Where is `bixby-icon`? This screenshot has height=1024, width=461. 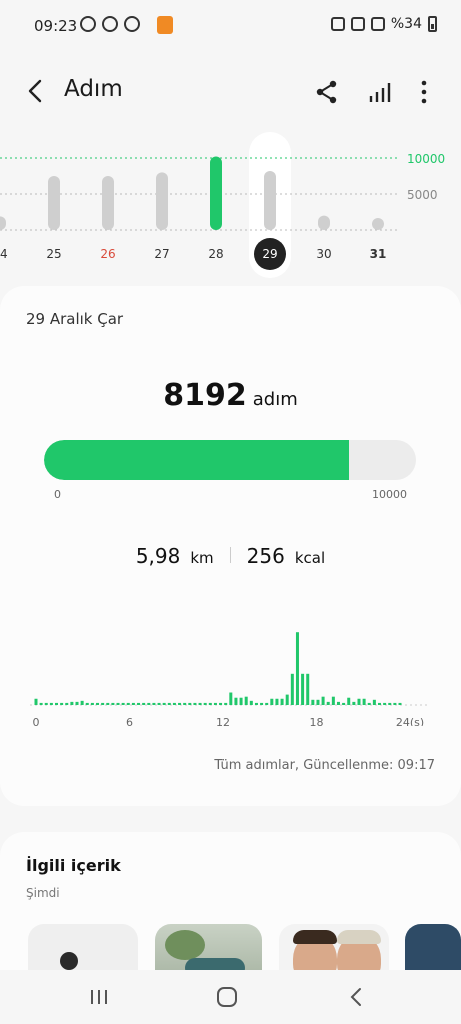
bixby-icon is located at coordinates (110, 24).